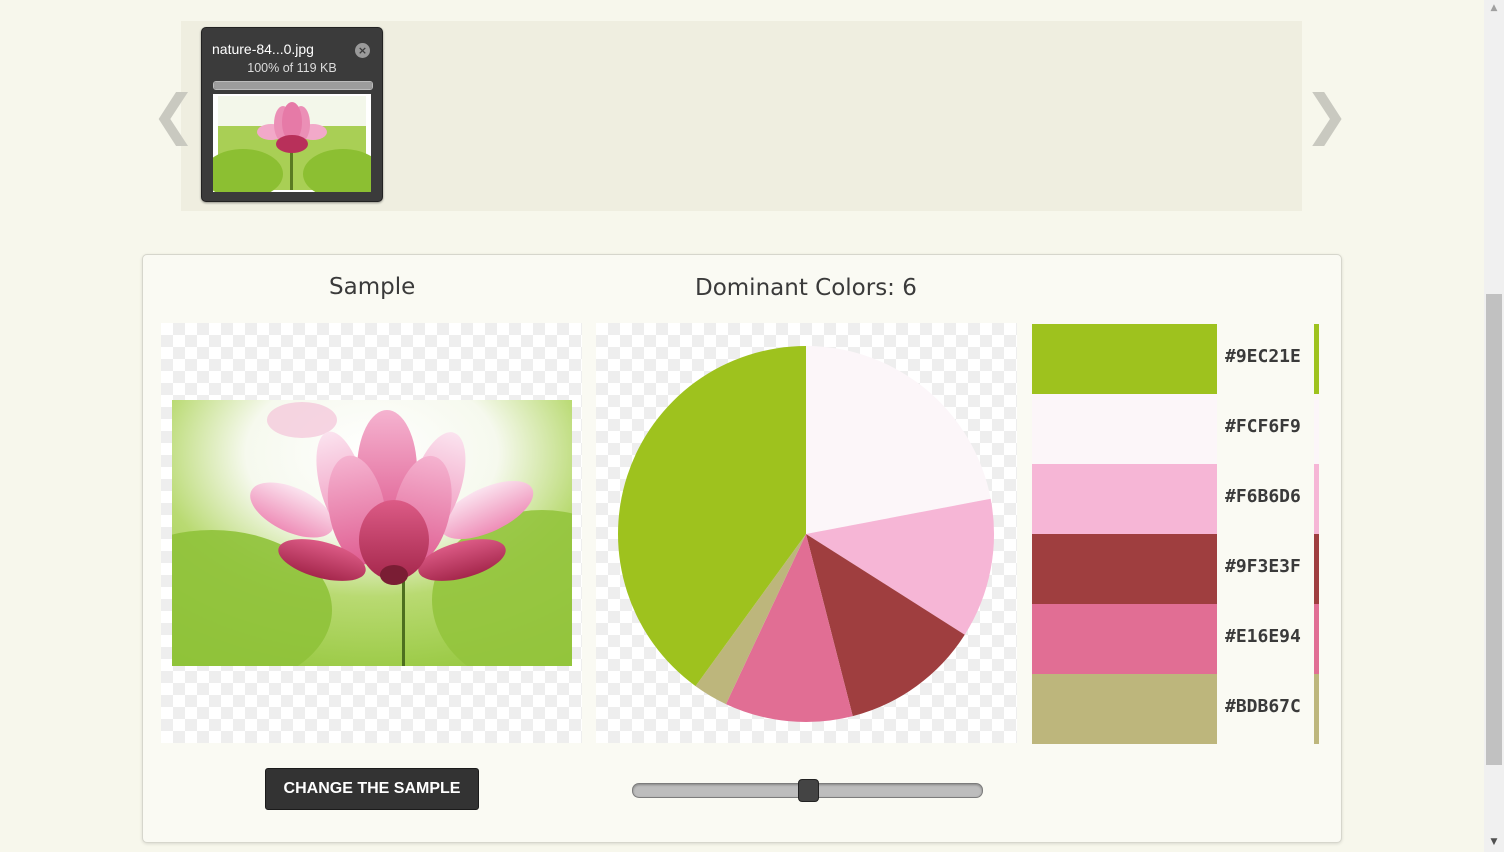  What do you see at coordinates (362, 50) in the screenshot?
I see `close-icon: ×` at bounding box center [362, 50].